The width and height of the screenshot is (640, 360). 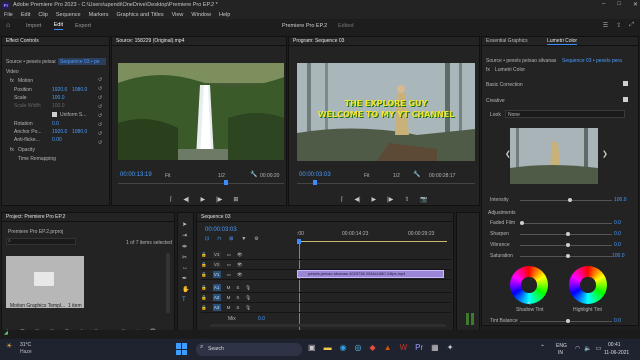 I want to click on project-scrollbar, so click(x=168, y=283).